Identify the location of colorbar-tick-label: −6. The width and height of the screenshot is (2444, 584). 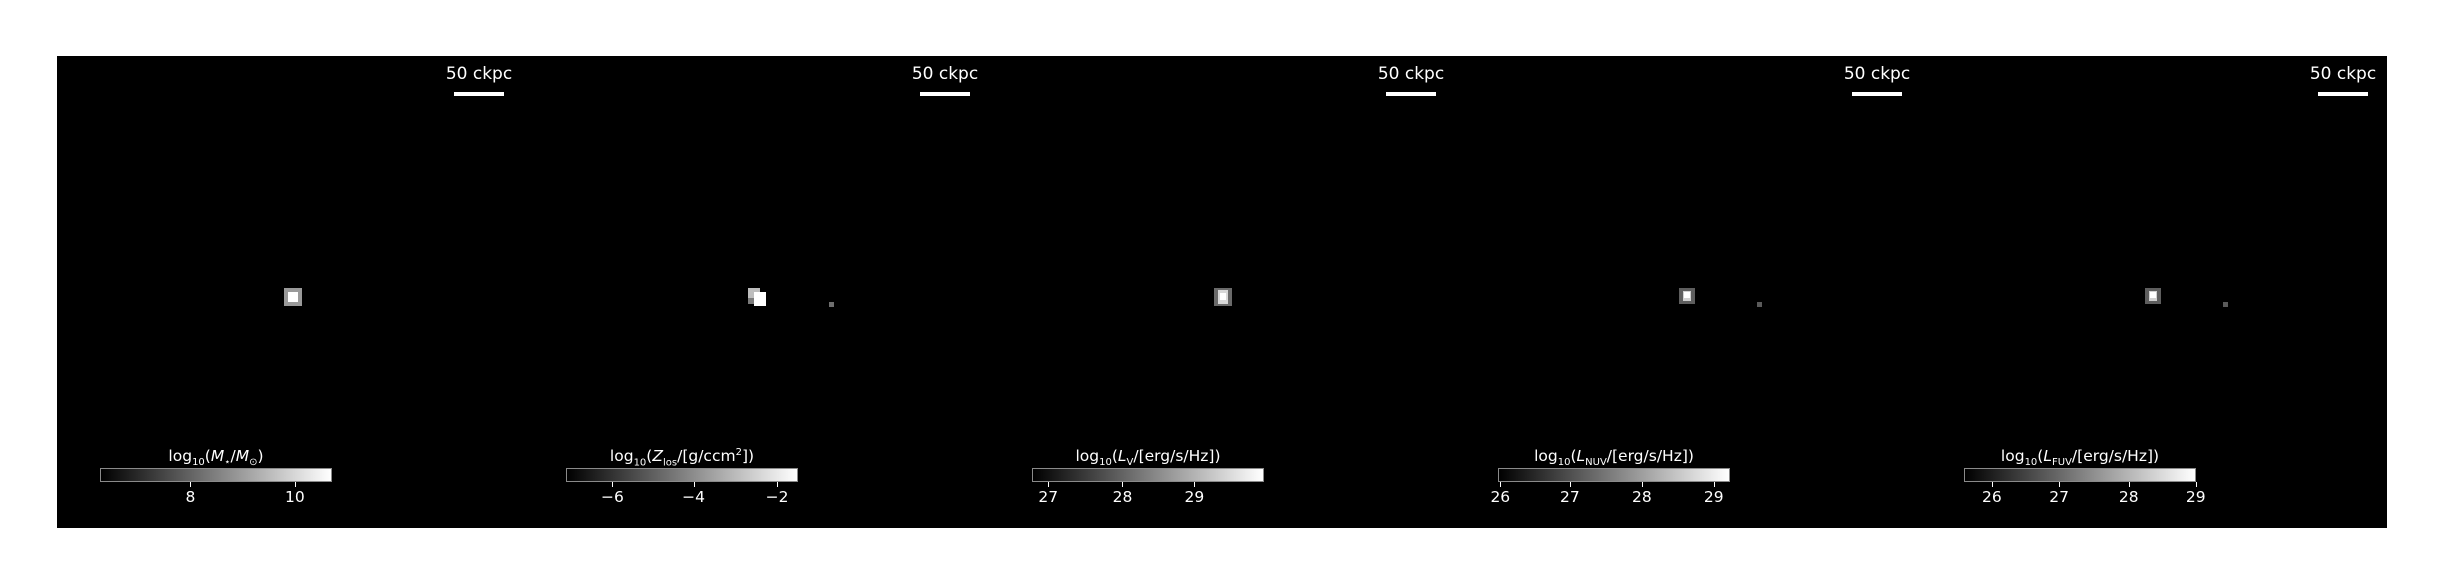
(612, 497).